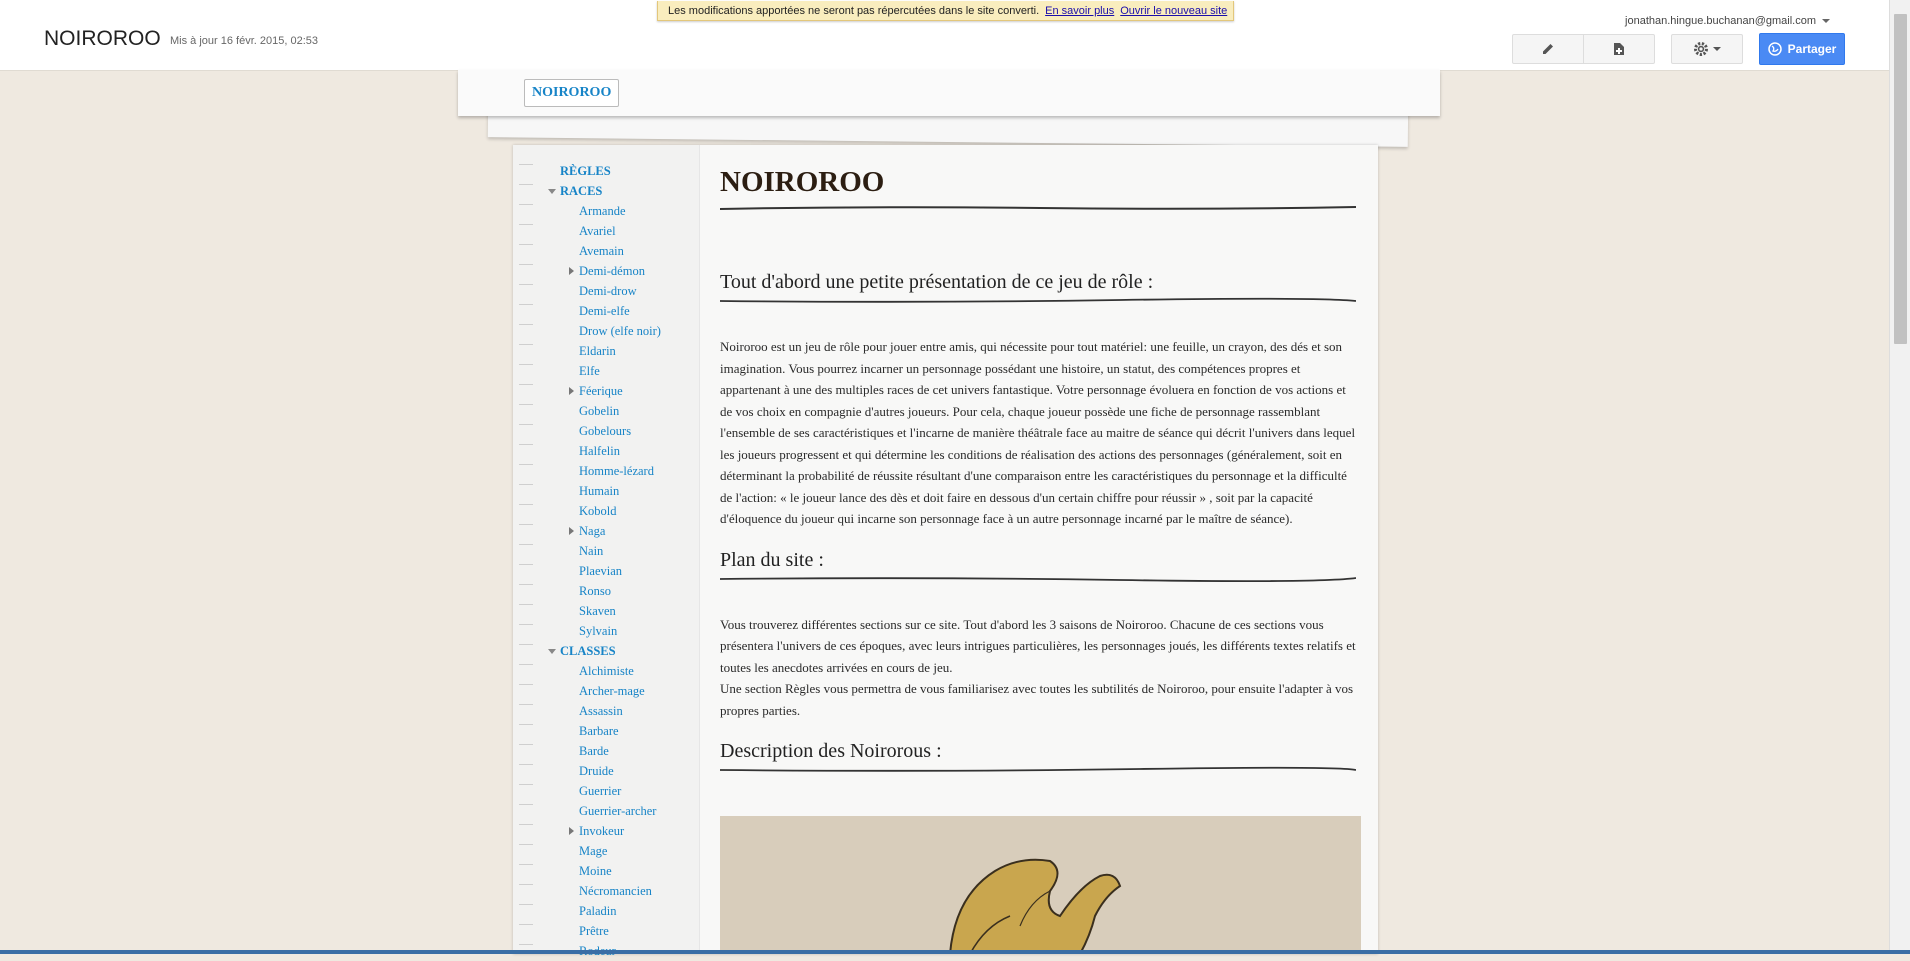 The height and width of the screenshot is (961, 1910). Describe the element at coordinates (581, 191) in the screenshot. I see `nav-races-label: RACES` at that location.